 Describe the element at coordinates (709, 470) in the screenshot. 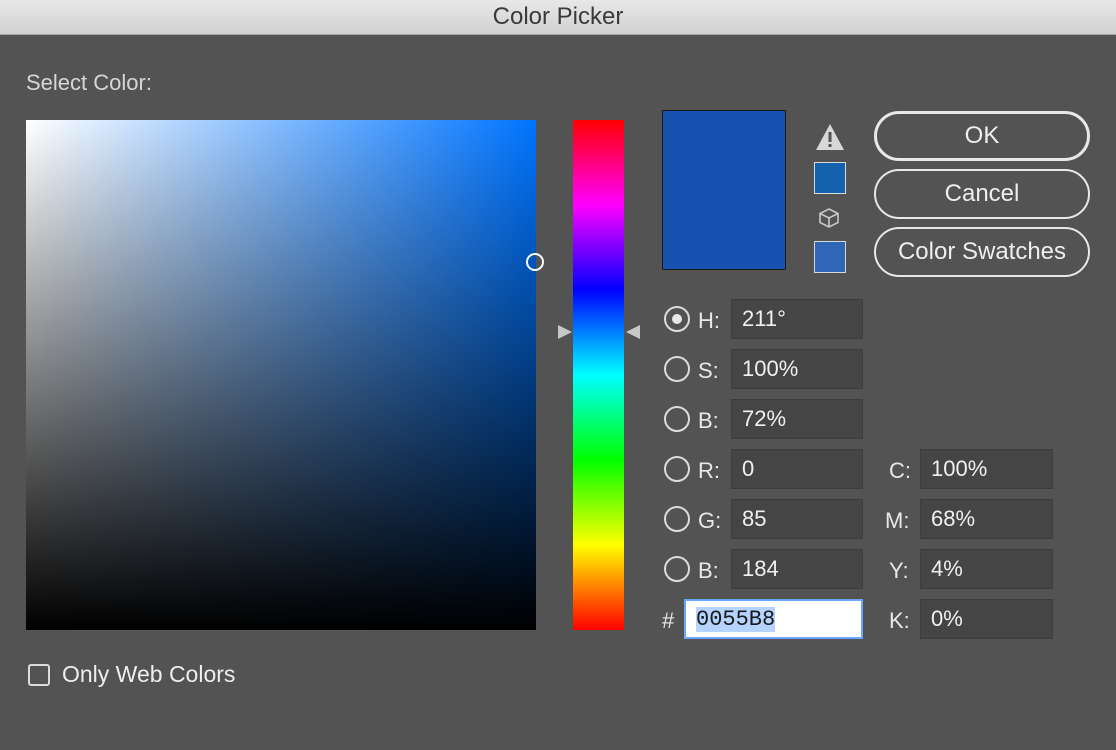

I see `label-r: R:` at that location.